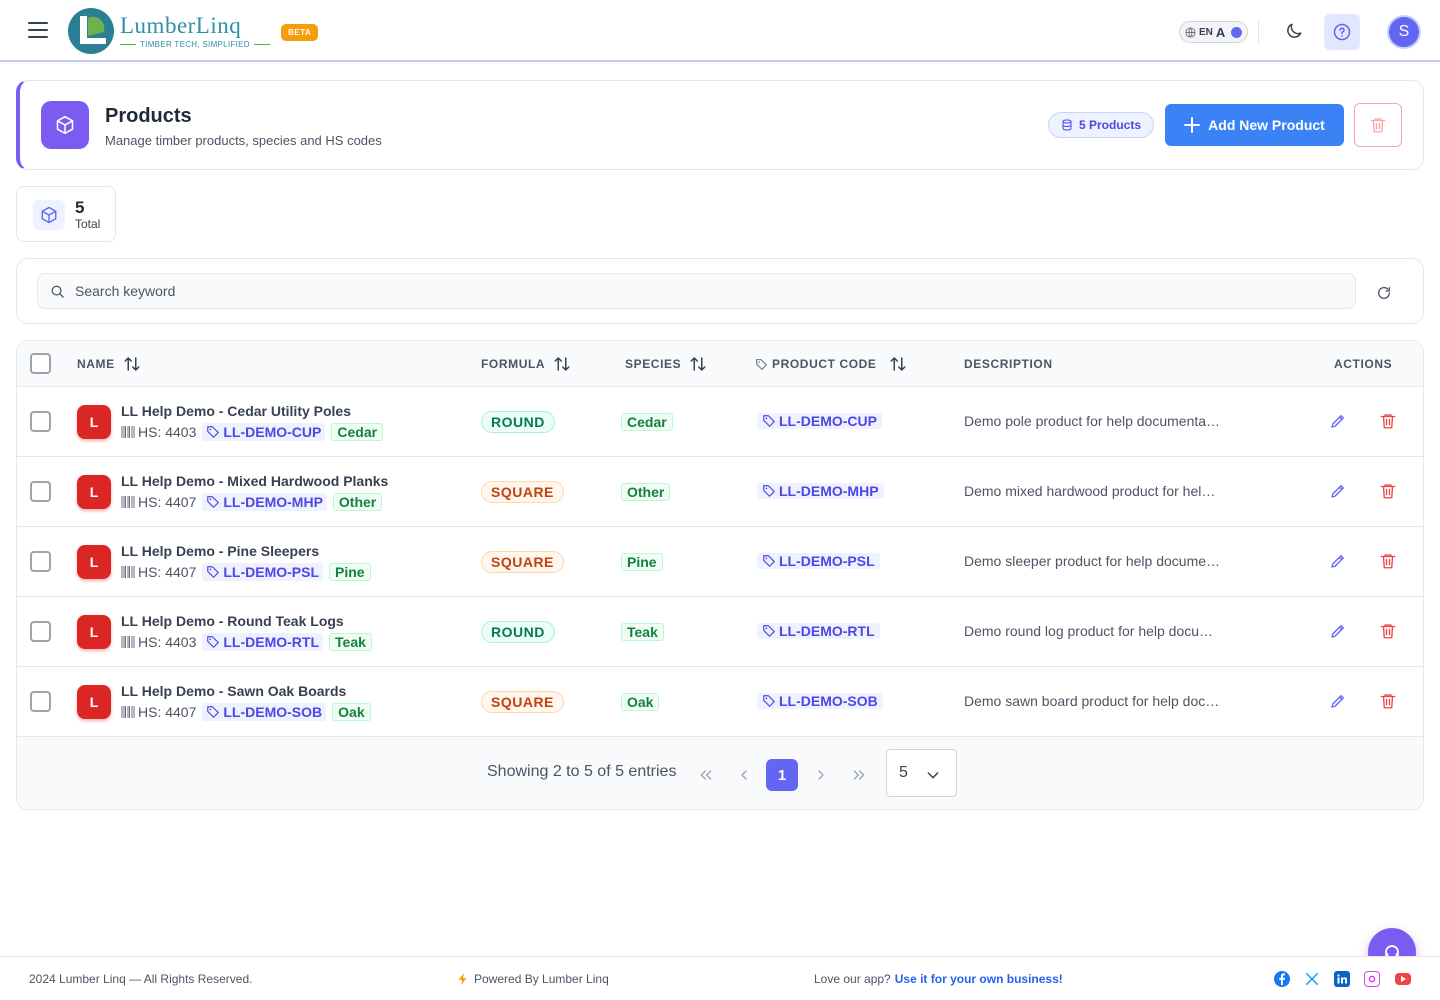 Image resolution: width=1440 pixels, height=1000 pixels. I want to click on product-code-chip: LL-DEMO-RTL, so click(263, 642).